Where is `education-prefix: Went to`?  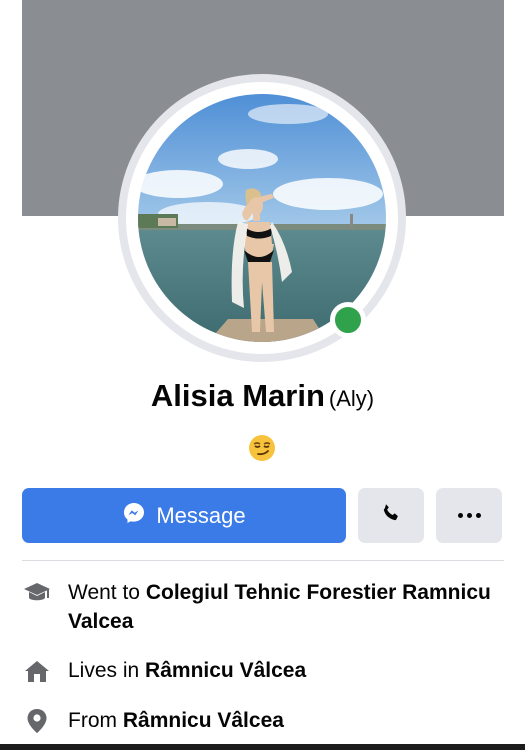 education-prefix: Went to is located at coordinates (104, 592).